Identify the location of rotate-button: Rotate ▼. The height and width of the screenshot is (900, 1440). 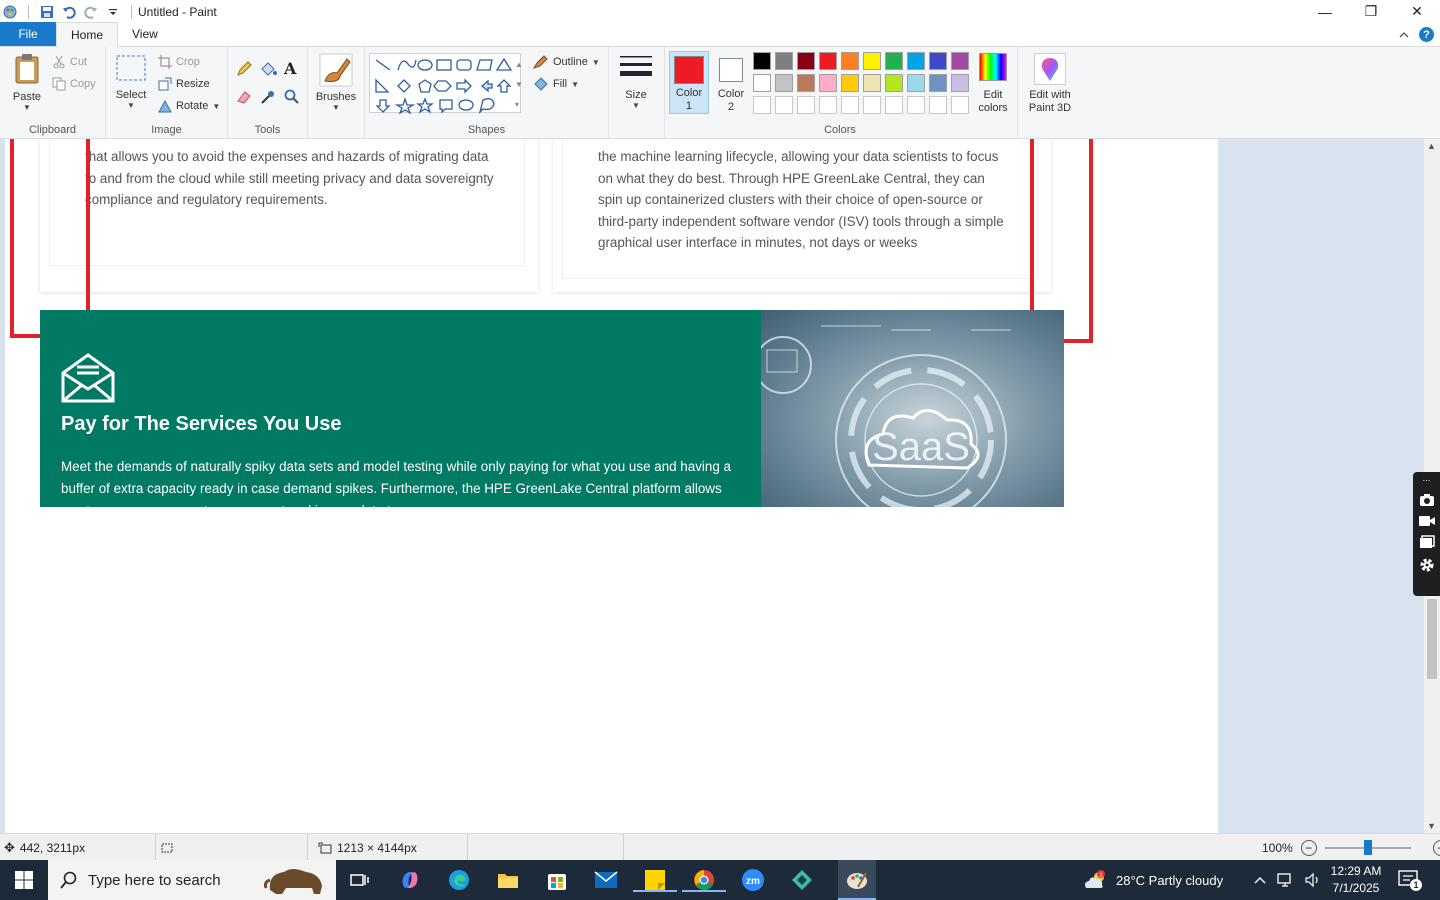
(189, 106).